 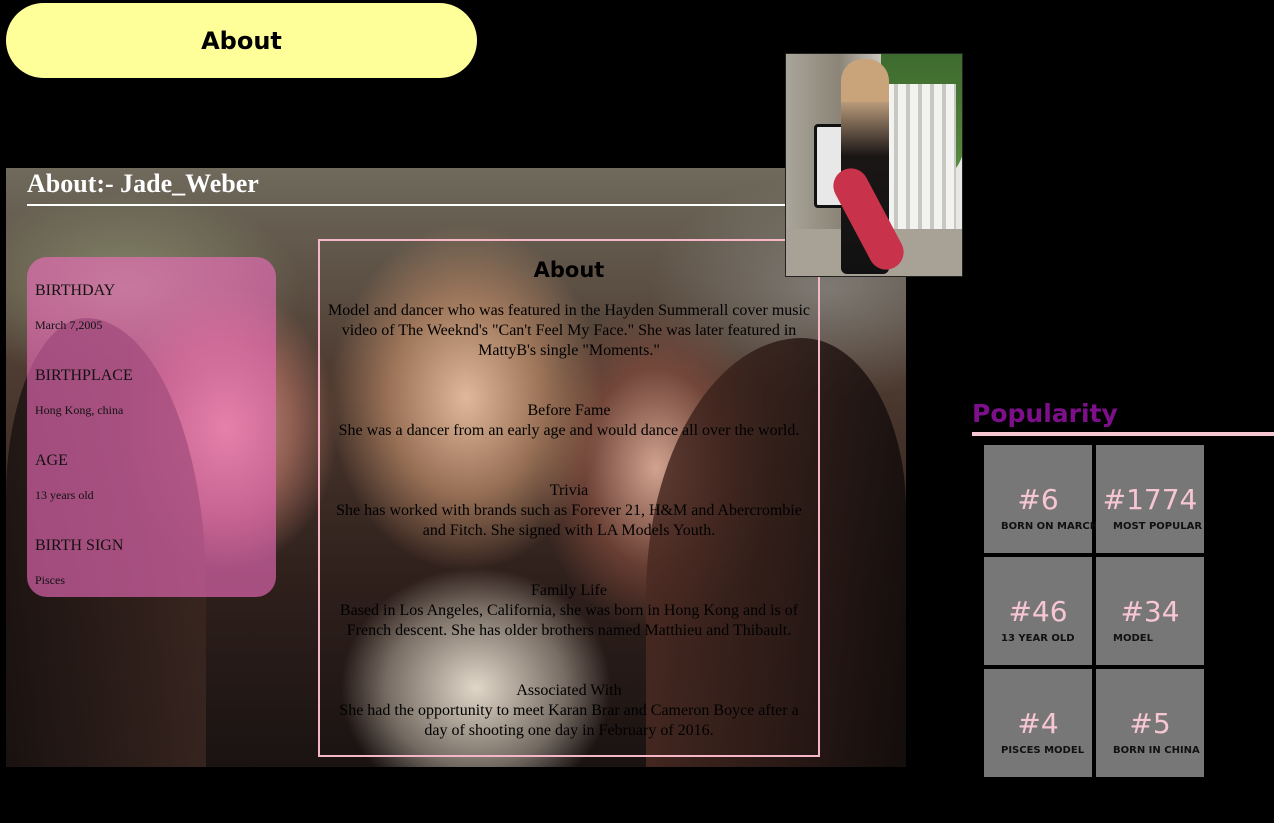 What do you see at coordinates (569, 270) in the screenshot?
I see `about-title: About` at bounding box center [569, 270].